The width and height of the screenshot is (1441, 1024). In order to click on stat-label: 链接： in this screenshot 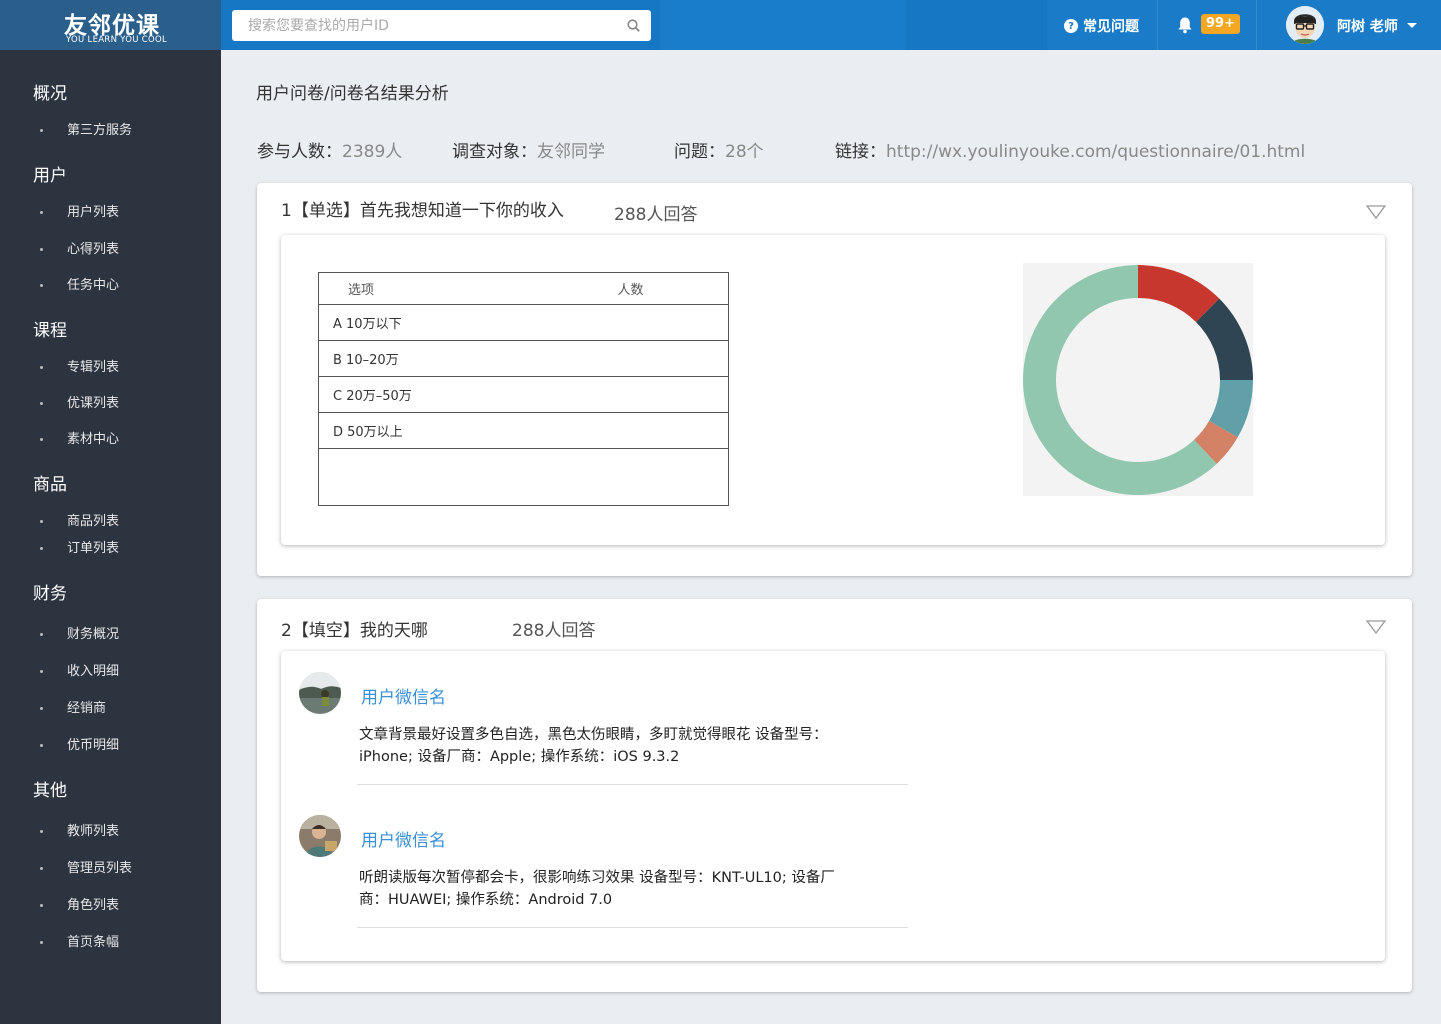, I will do `click(860, 152)`.